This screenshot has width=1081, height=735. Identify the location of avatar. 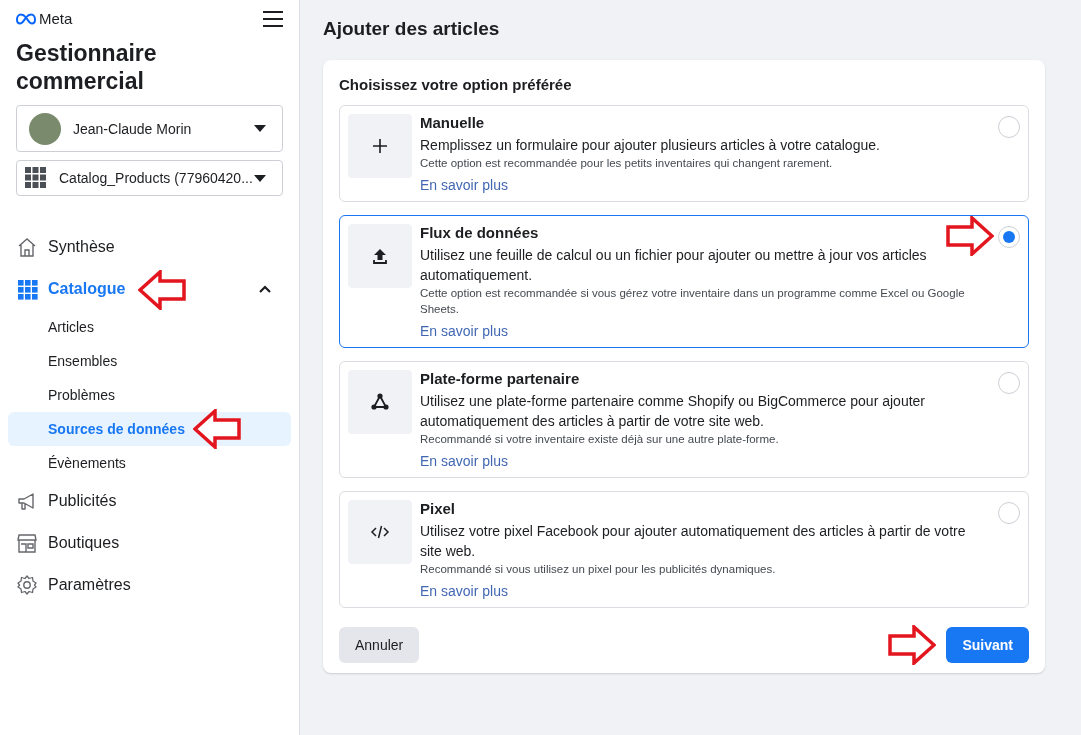
(45, 128).